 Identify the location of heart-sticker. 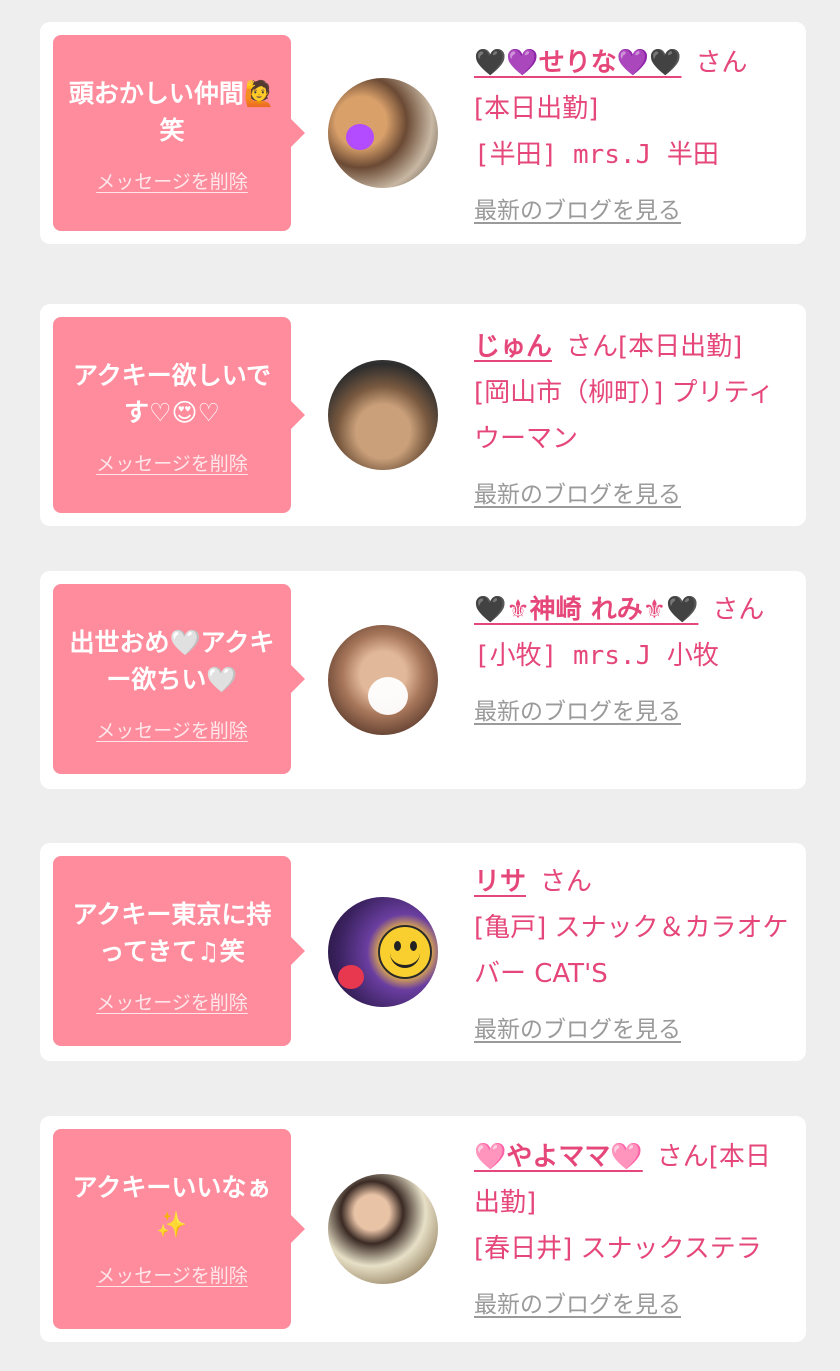
(388, 696).